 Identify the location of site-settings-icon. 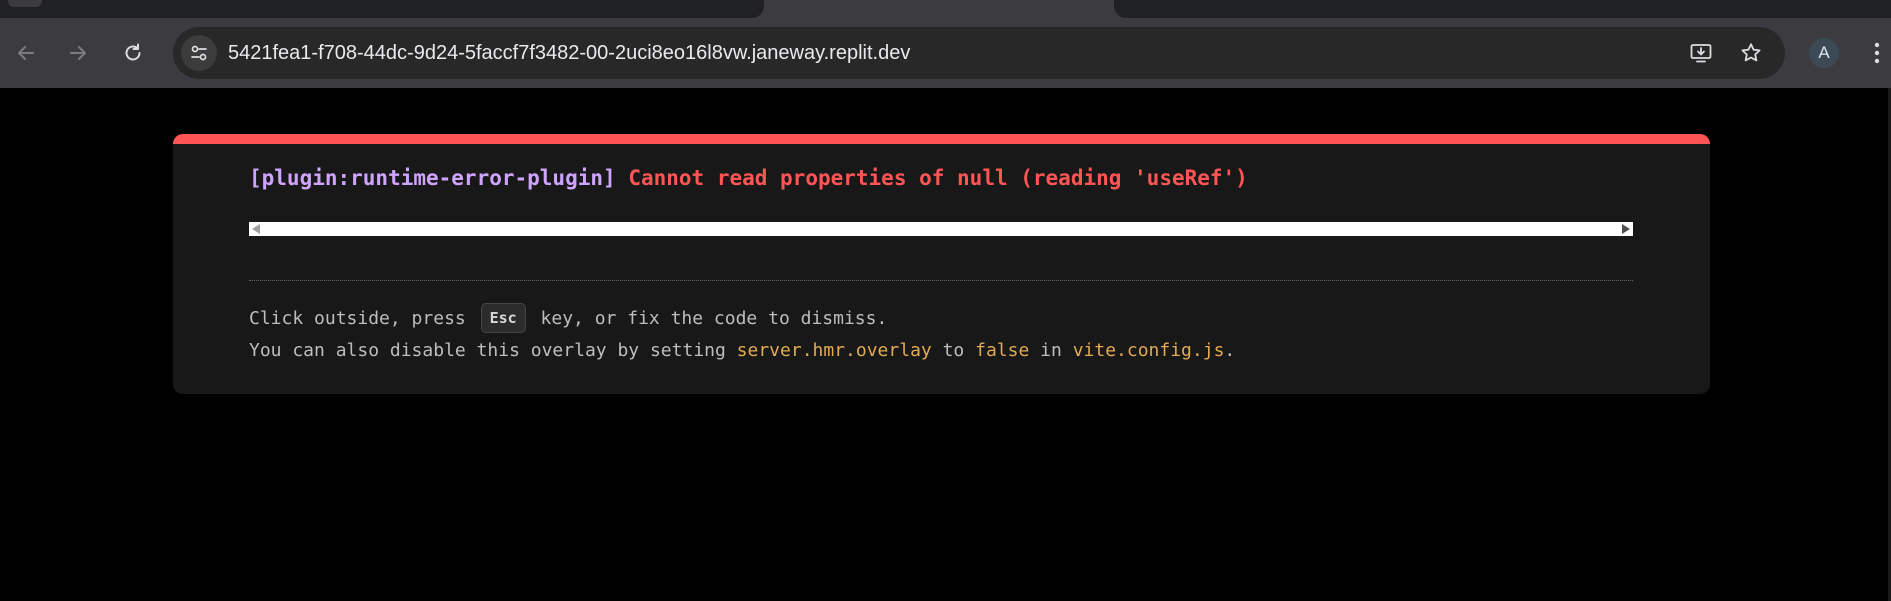
(199, 53).